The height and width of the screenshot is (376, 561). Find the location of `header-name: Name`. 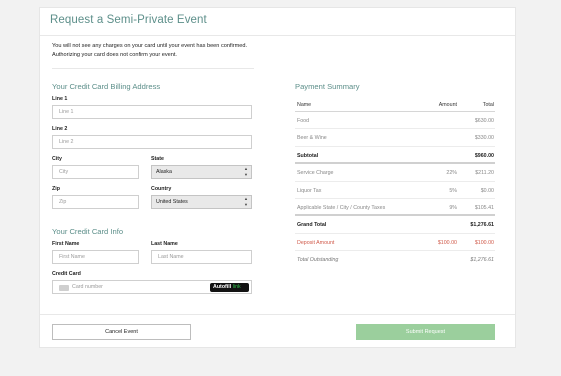

header-name: Name is located at coordinates (304, 105).